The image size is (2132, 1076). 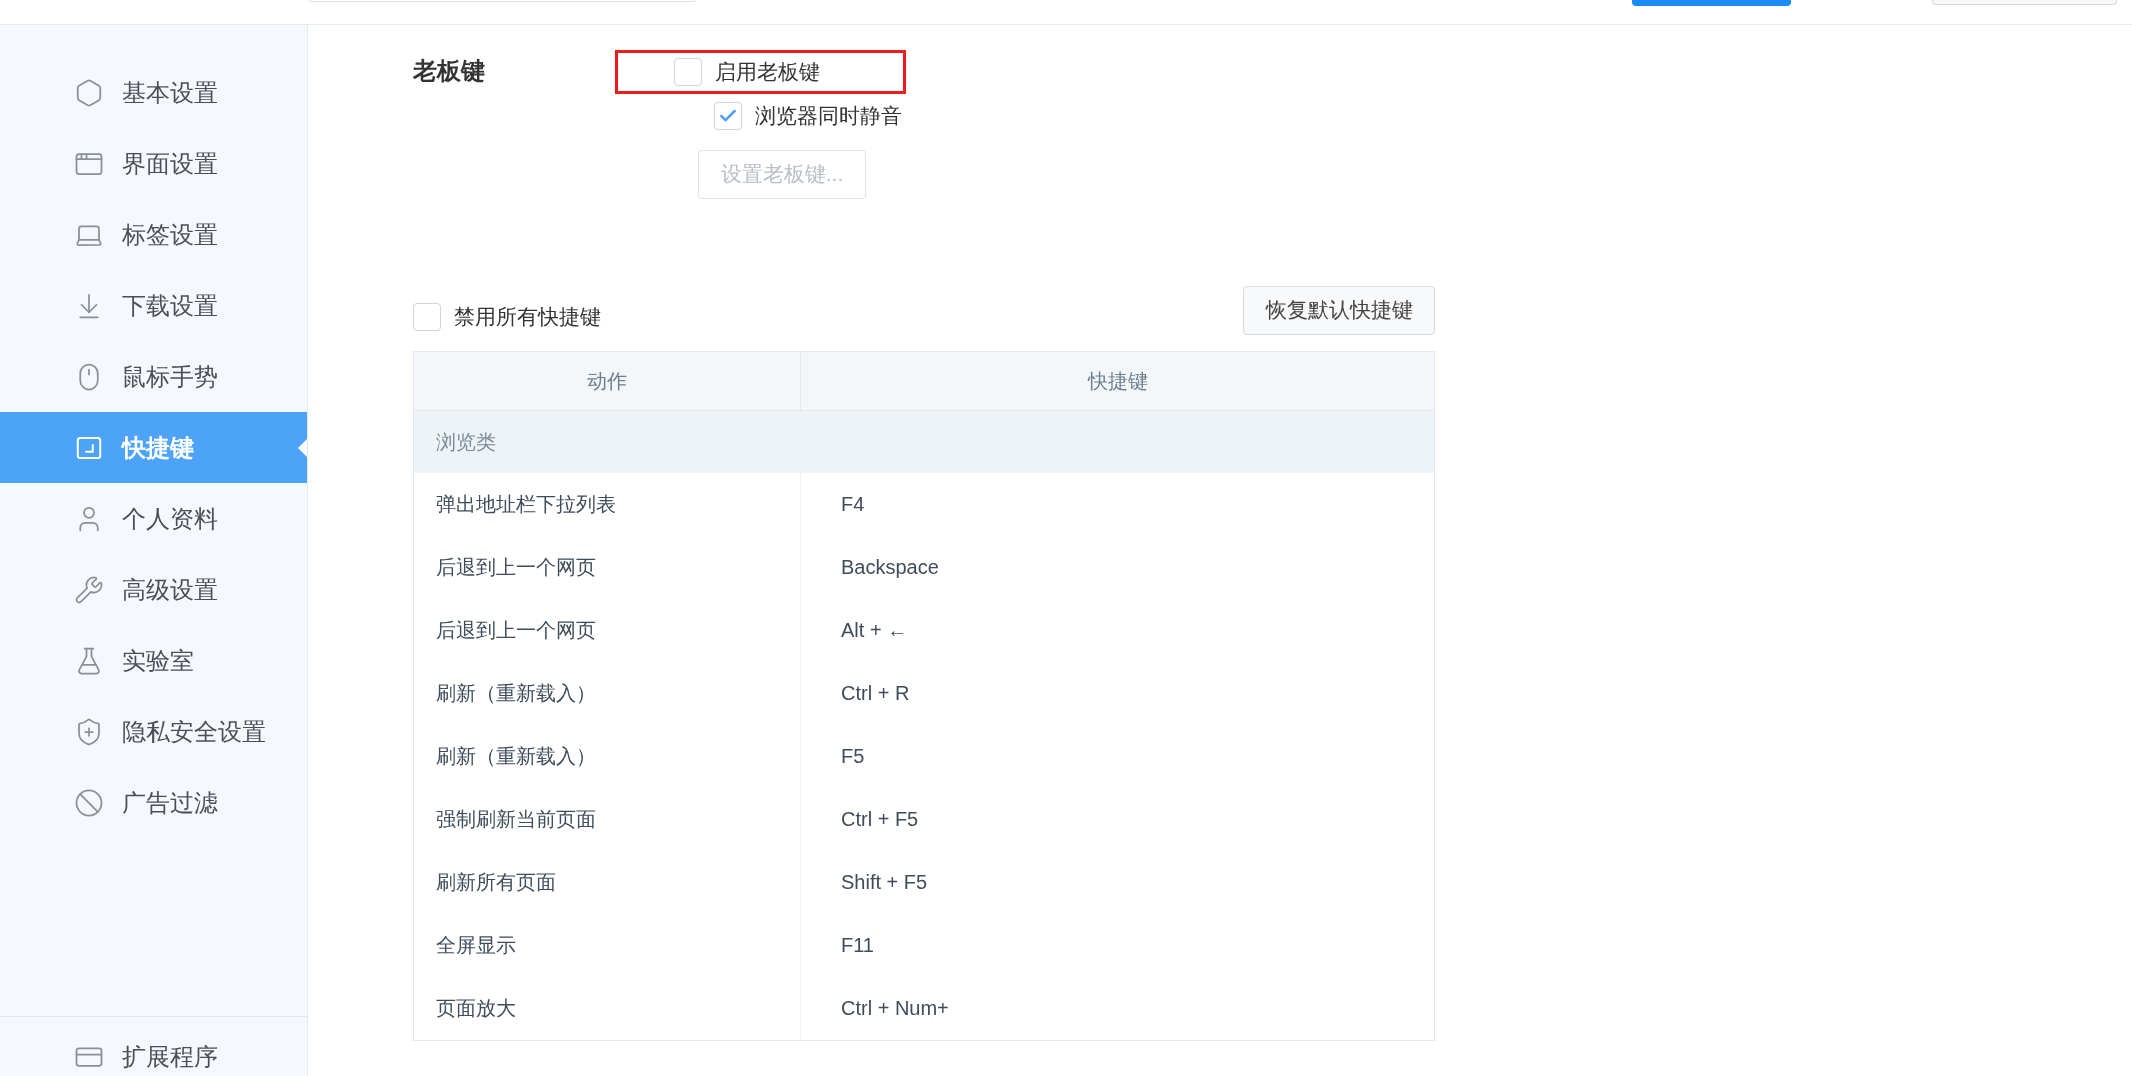 I want to click on table-cell-text: Backspace, so click(x=890, y=567).